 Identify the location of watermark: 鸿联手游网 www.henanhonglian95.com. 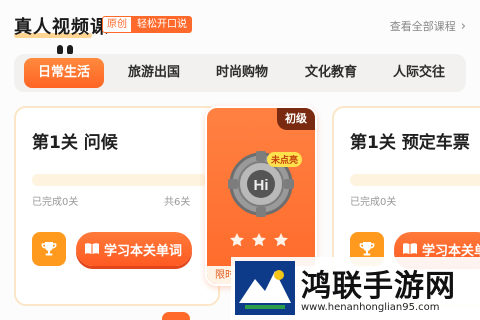
(355, 288).